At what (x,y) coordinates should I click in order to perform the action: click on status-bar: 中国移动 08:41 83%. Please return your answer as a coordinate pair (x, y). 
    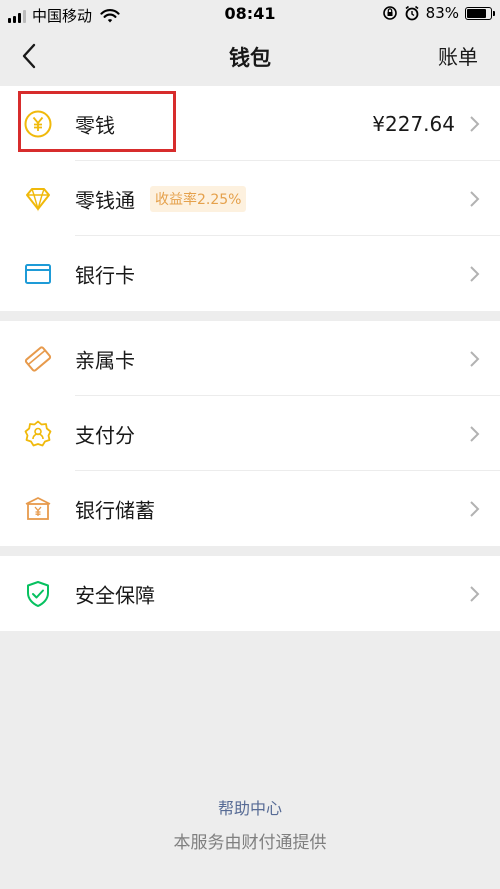
    Looking at the image, I should click on (250, 14).